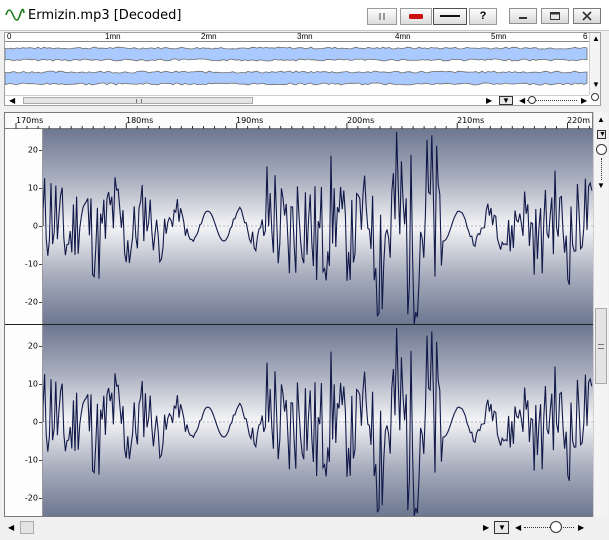 This screenshot has height=540, width=609. What do you see at coordinates (483, 16) in the screenshot?
I see `help-button: ?` at bounding box center [483, 16].